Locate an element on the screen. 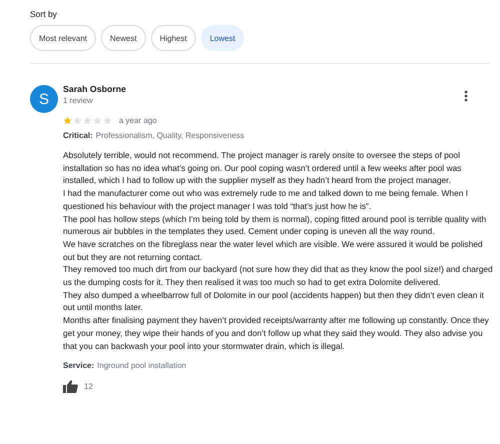 This screenshot has width=500, height=444. critical-value: Professionalism, Quality, Responsiveness is located at coordinates (170, 135).